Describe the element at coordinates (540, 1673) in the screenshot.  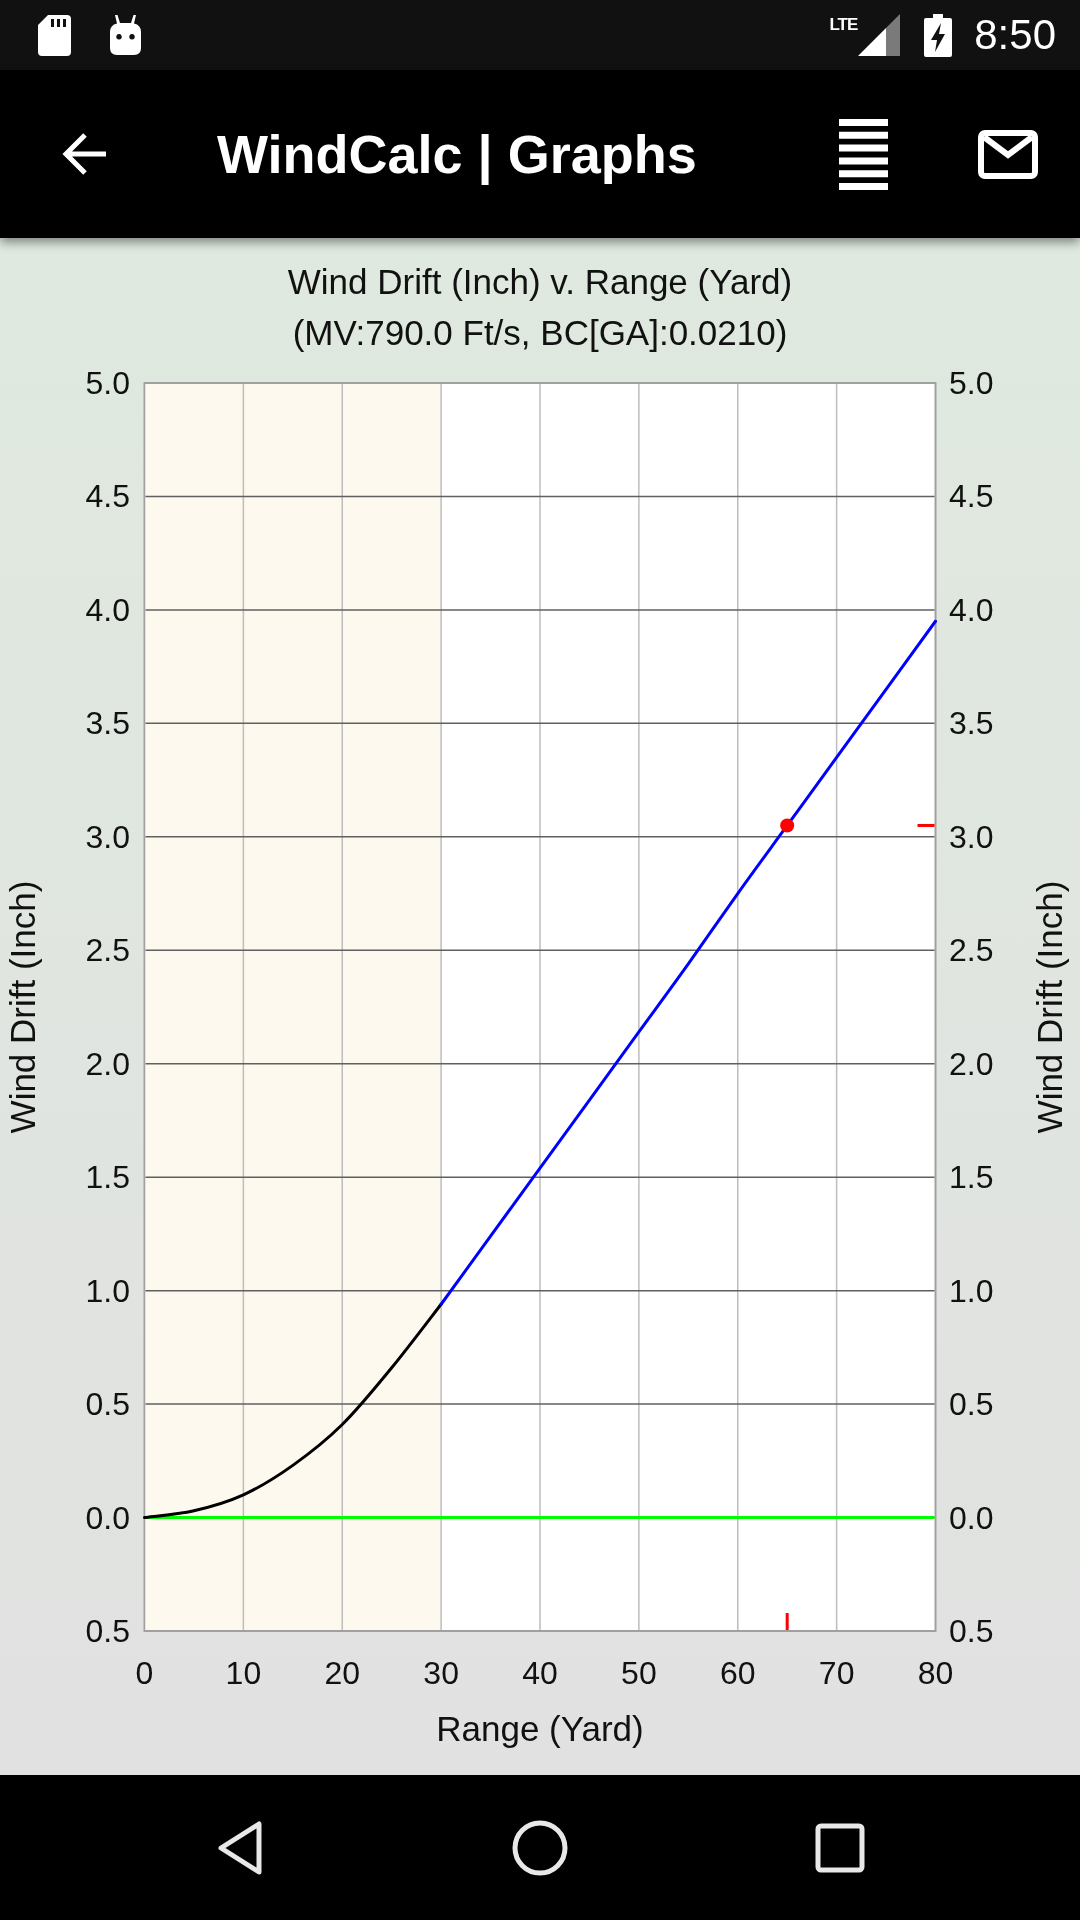
I see `x-tick-label: 40` at that location.